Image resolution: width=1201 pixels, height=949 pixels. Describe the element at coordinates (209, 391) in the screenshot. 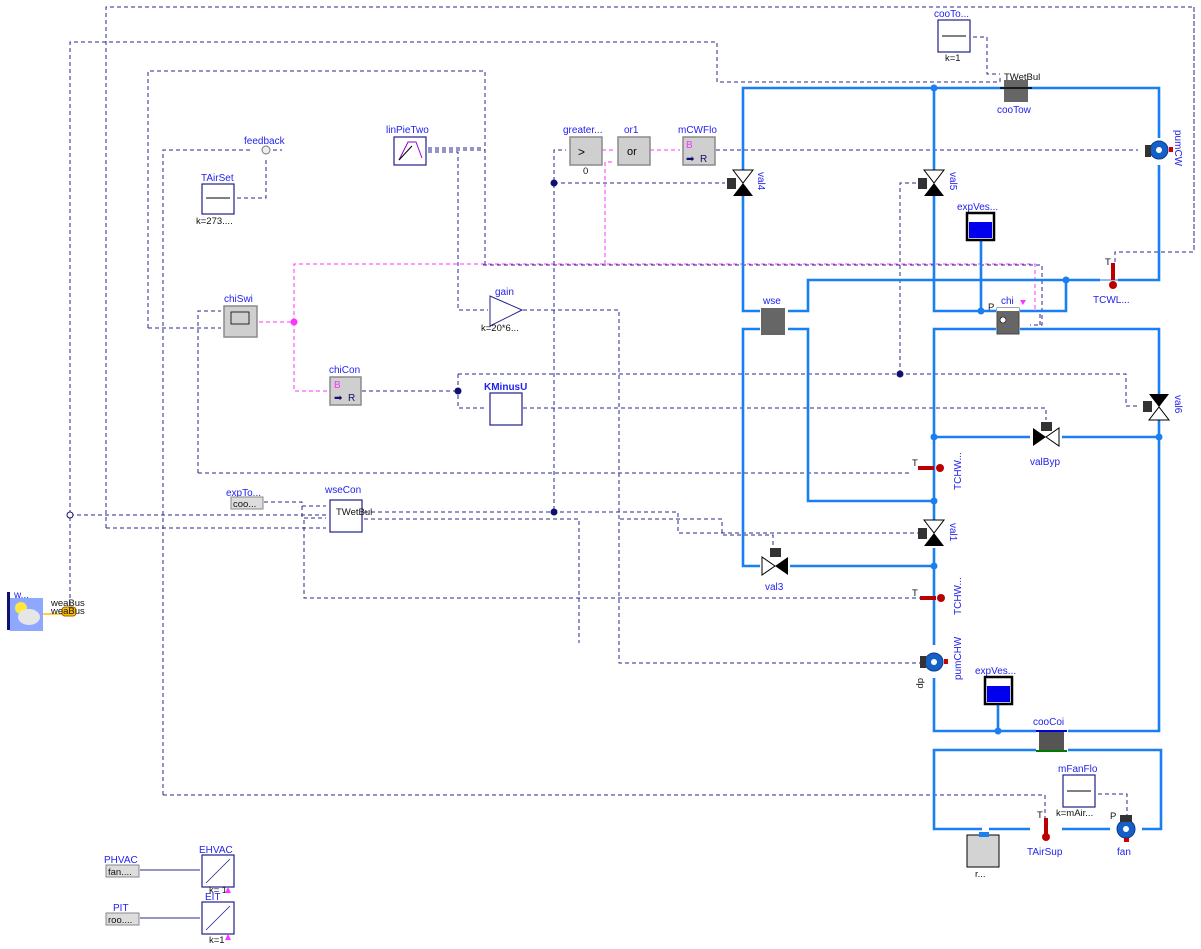

I see `wire-chiswi-in1` at that location.